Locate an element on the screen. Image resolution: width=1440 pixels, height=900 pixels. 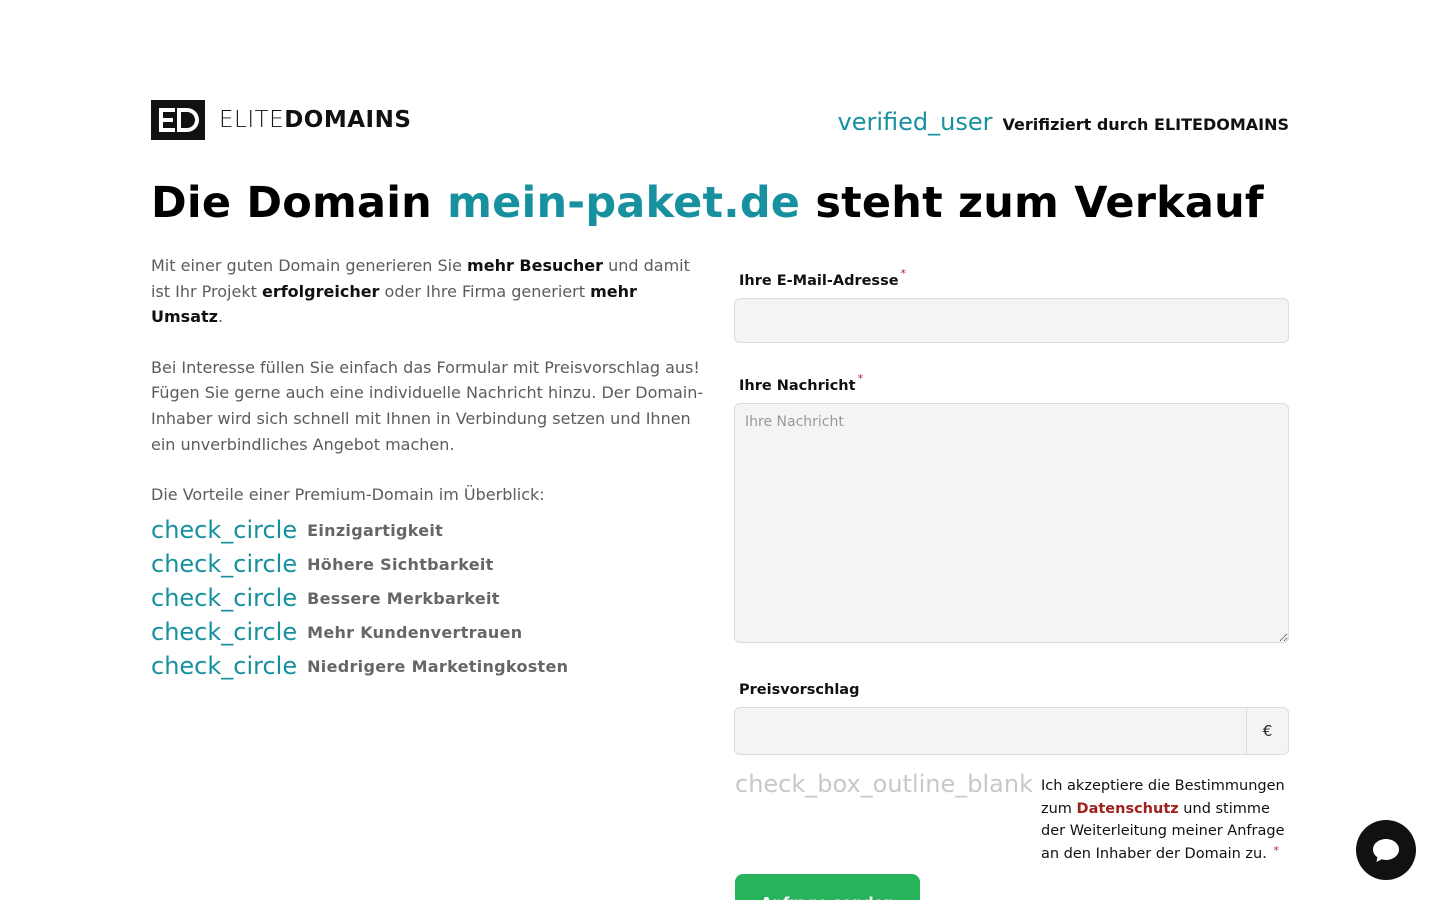
brand-name-bold: DOMAINS is located at coordinates (348, 120).